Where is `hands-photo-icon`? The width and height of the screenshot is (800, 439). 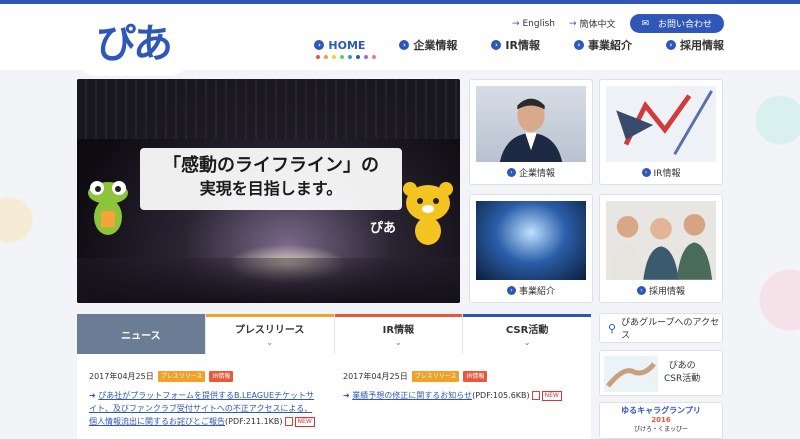
hands-photo-icon is located at coordinates (631, 374).